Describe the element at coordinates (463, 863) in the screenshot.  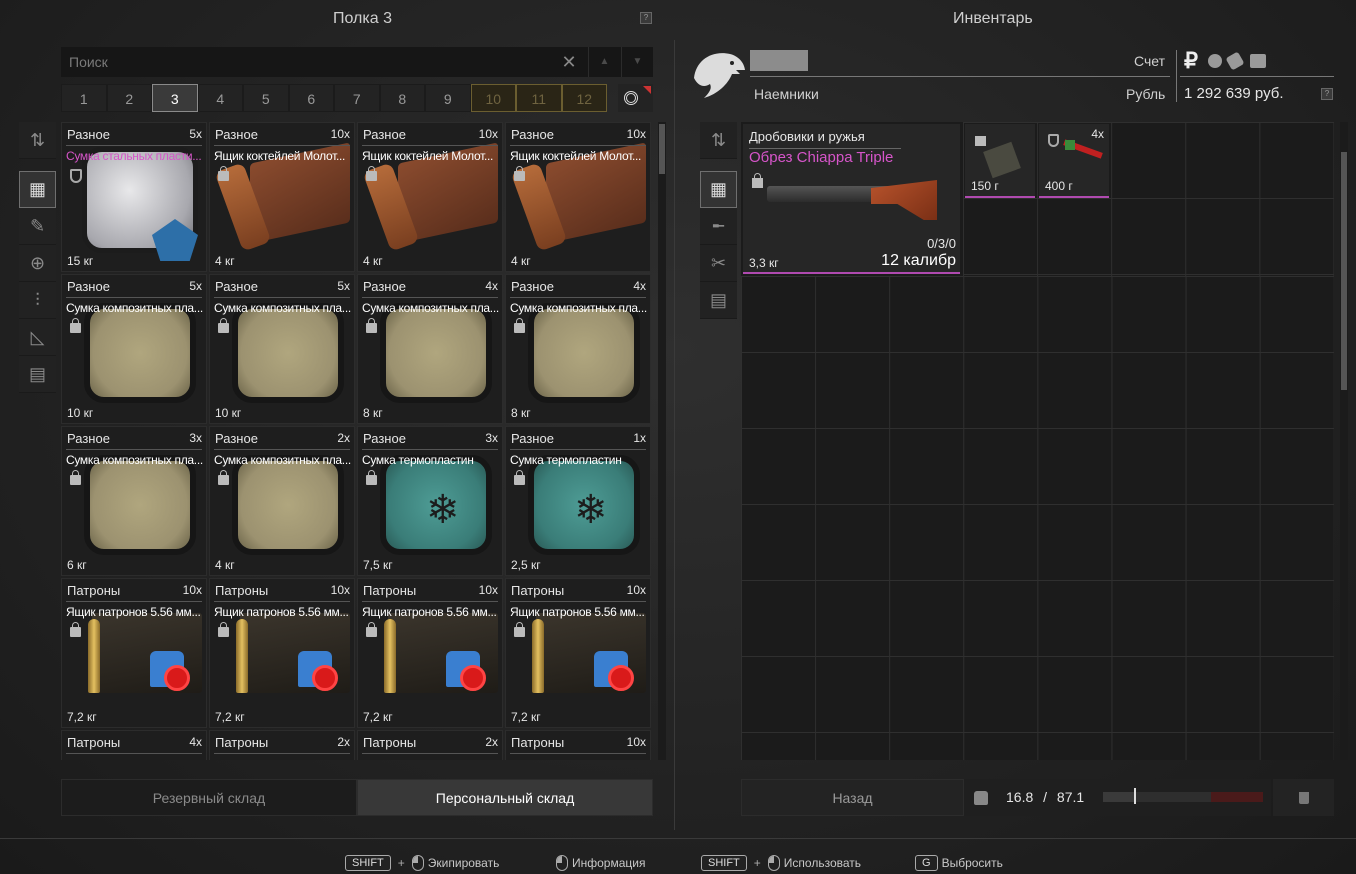
I see `hint-label: Экипировать` at that location.